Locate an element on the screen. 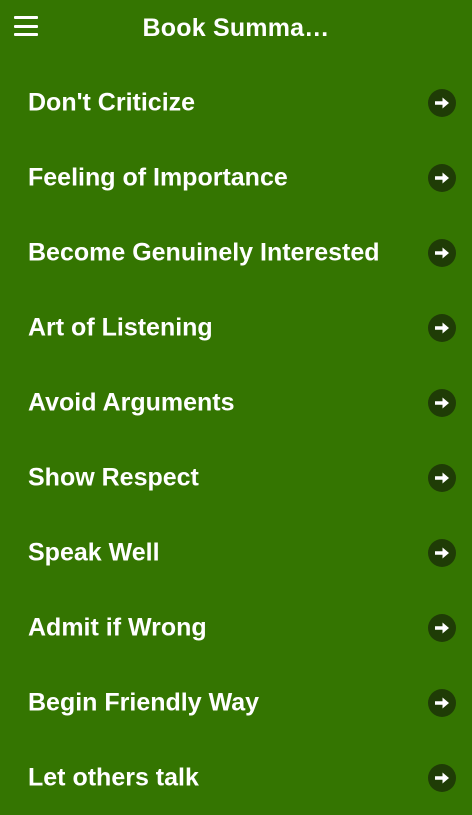  list-item: Feeling of Importance is located at coordinates (236, 177).